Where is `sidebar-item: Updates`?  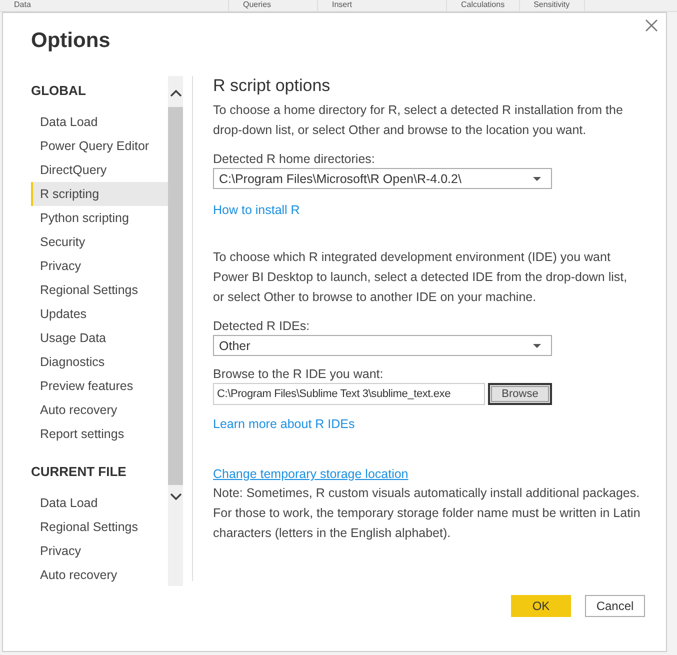 sidebar-item: Updates is located at coordinates (99, 314).